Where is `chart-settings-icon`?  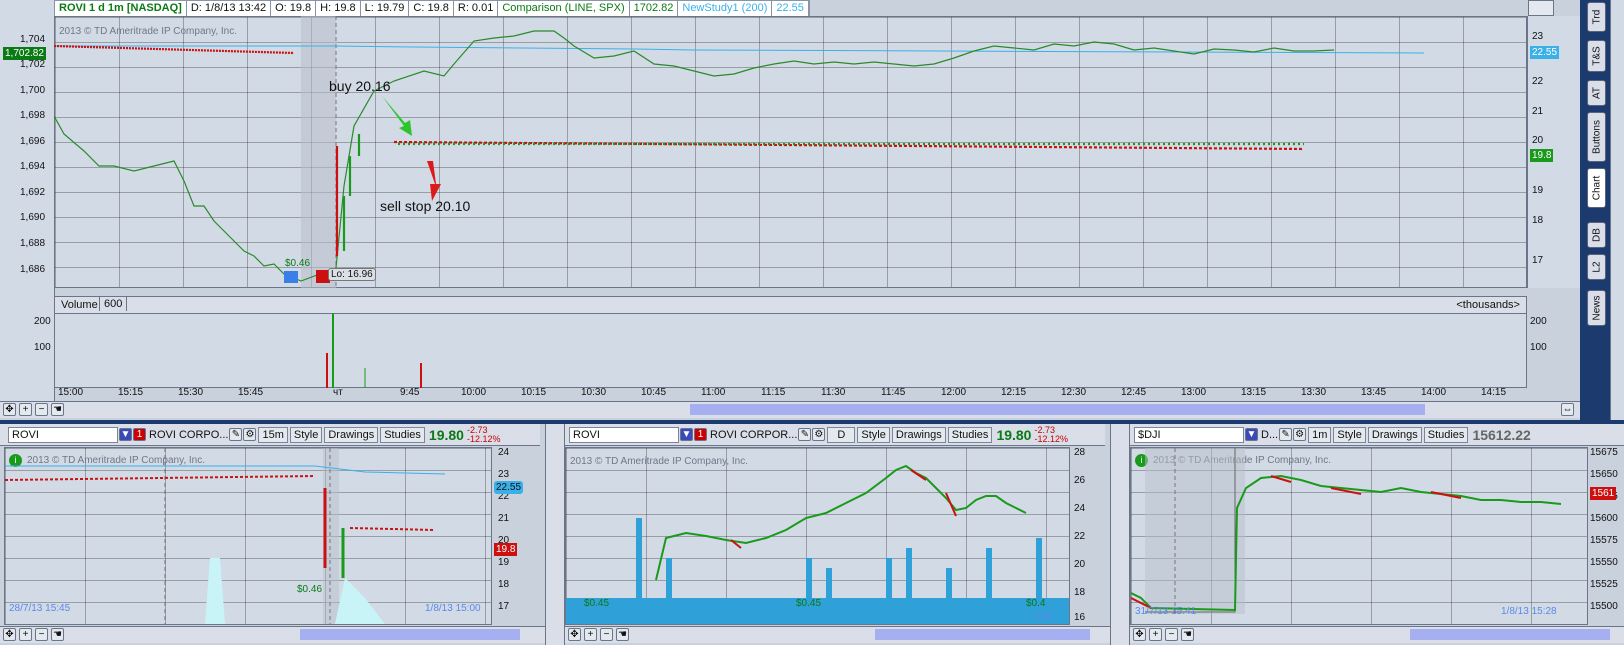 chart-settings-icon is located at coordinates (1541, 8).